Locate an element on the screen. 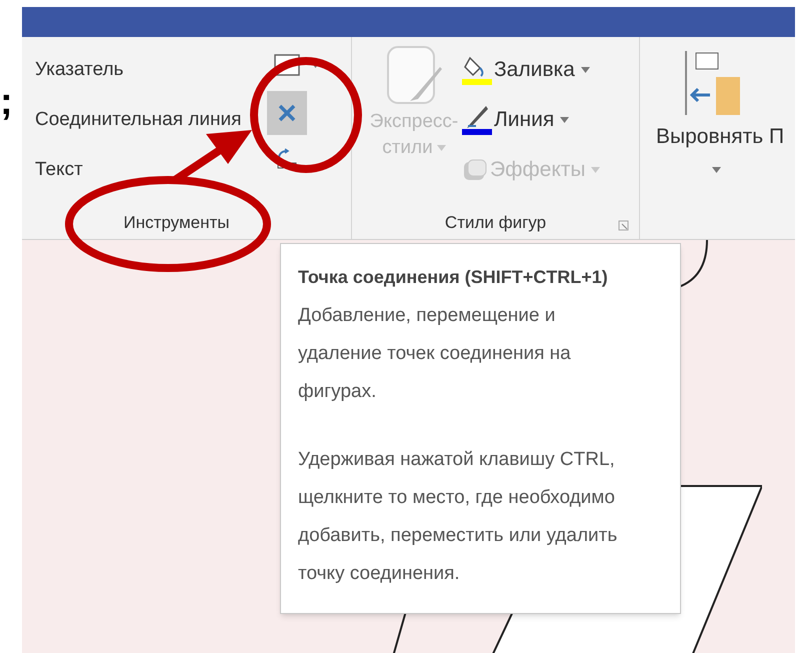 This screenshot has width=810, height=653. tool-button is located at coordinates (287, 113).